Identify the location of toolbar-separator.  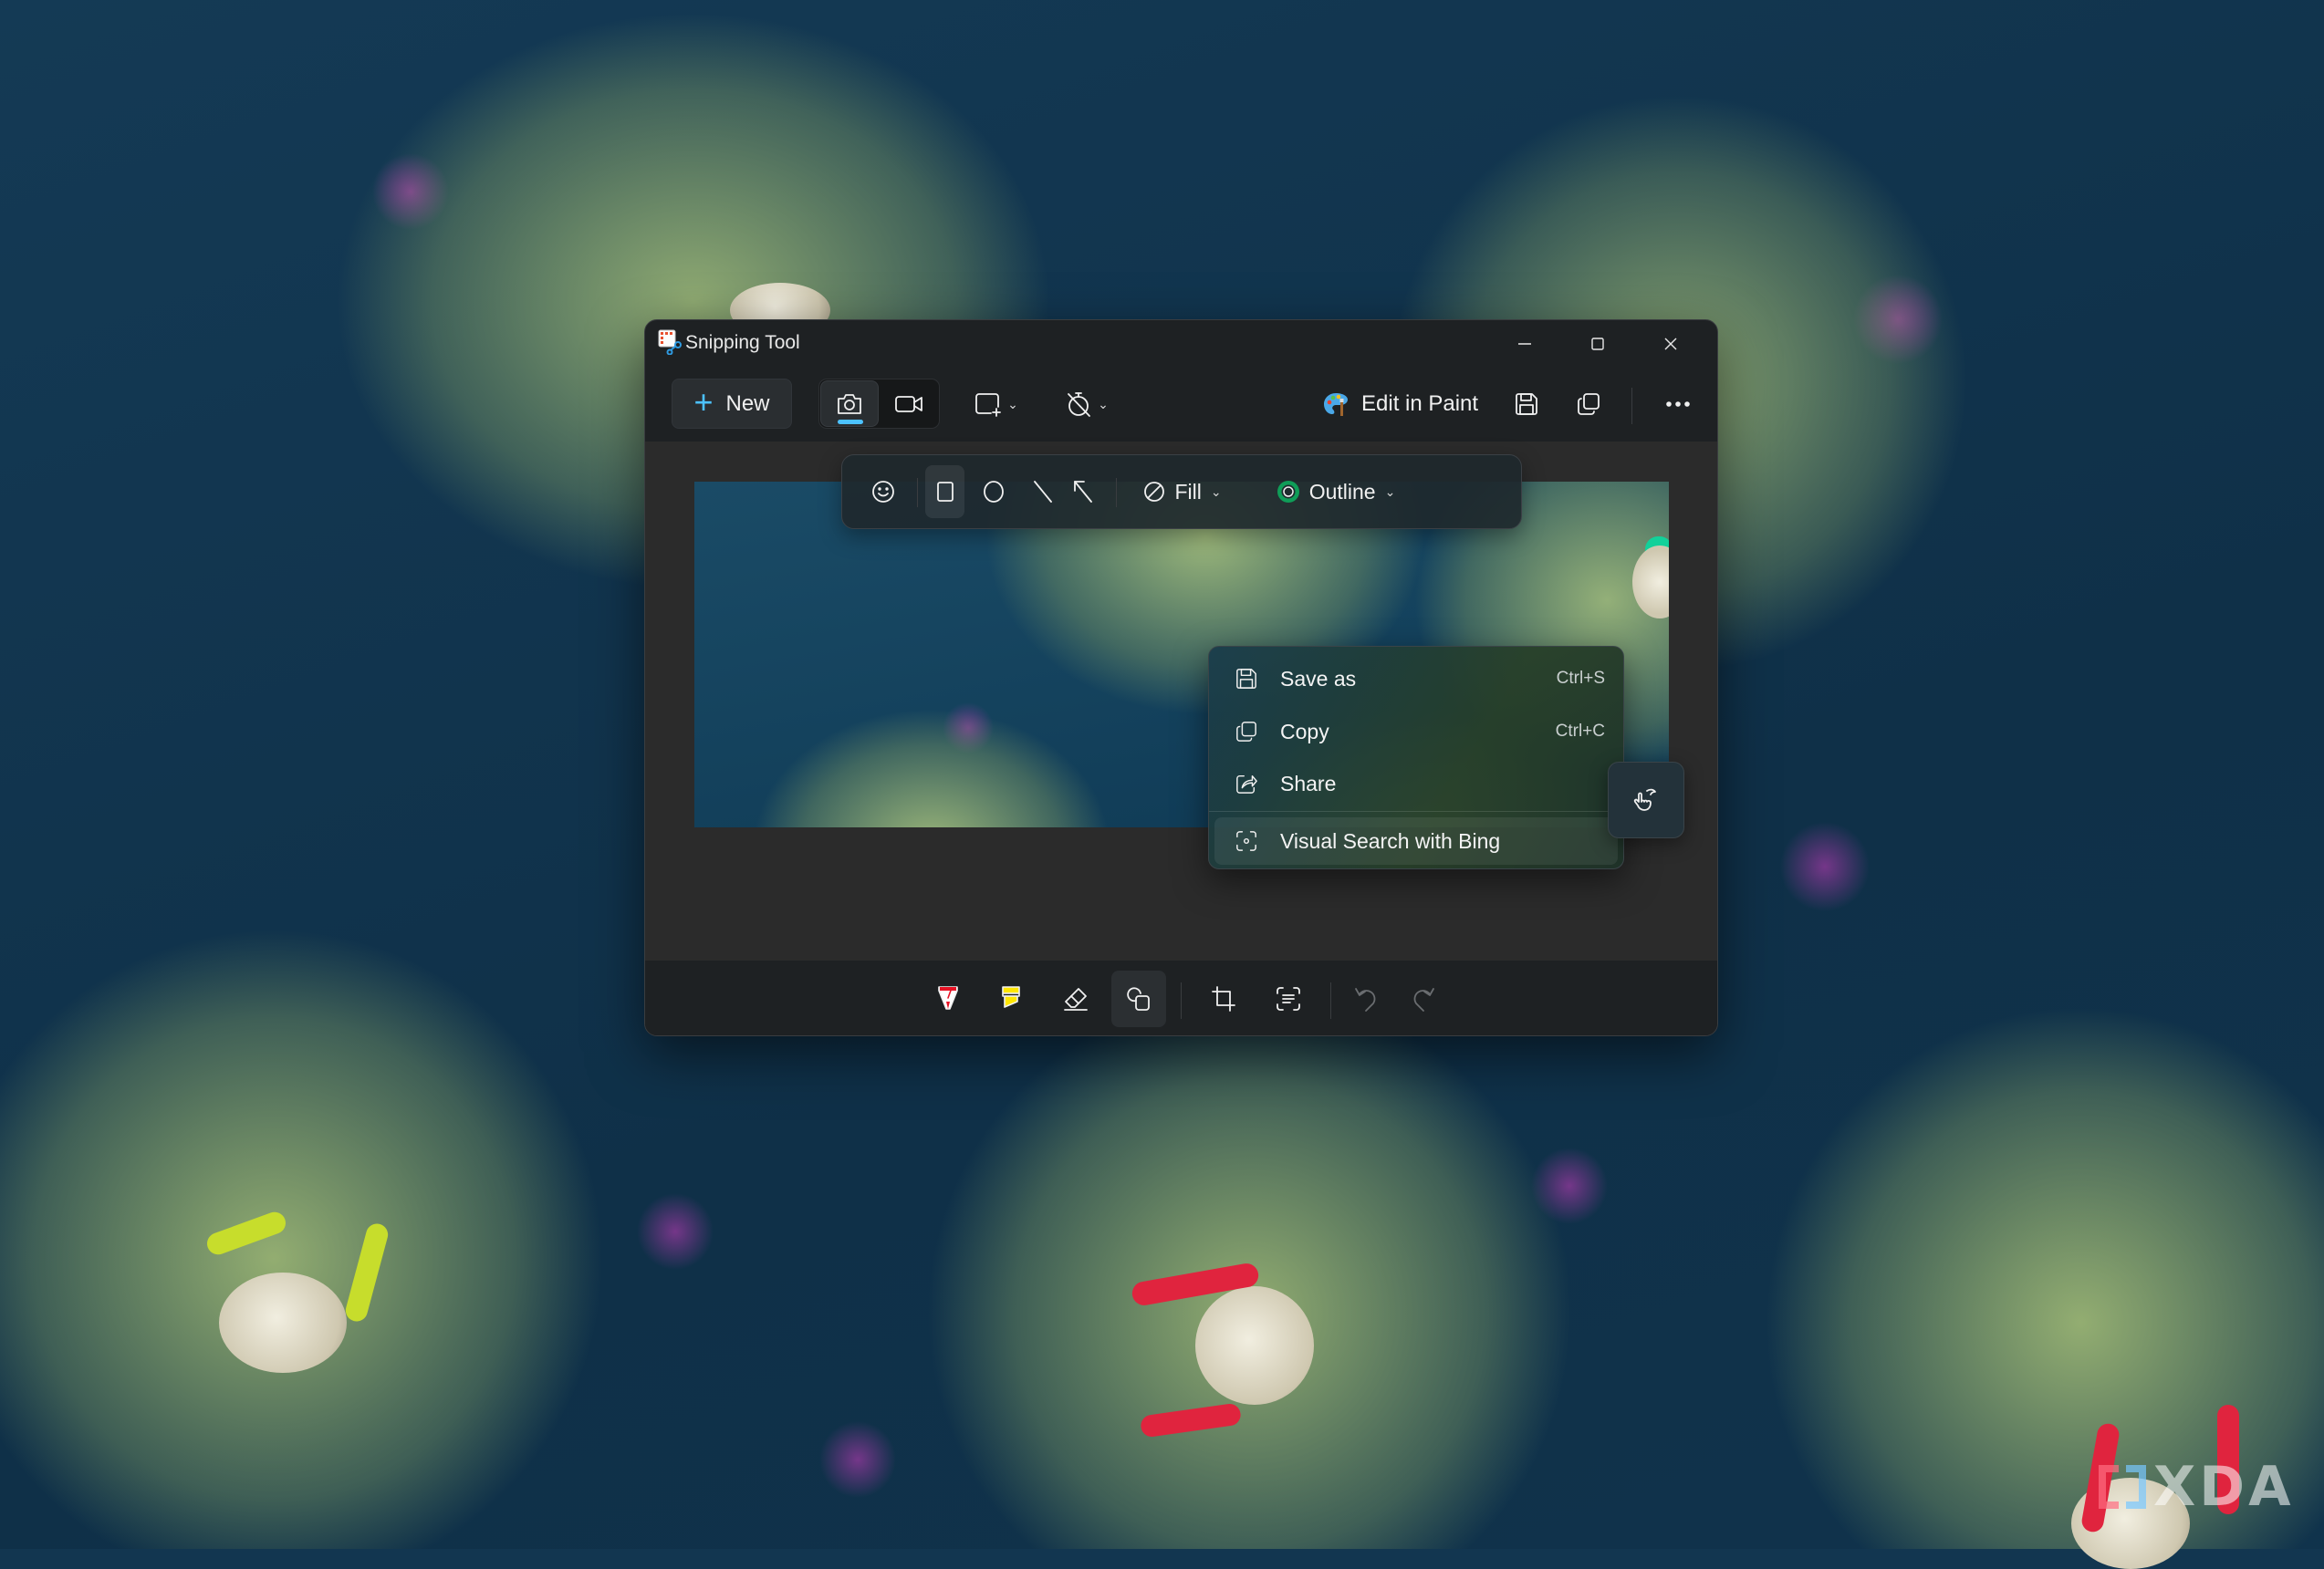
(1631, 406).